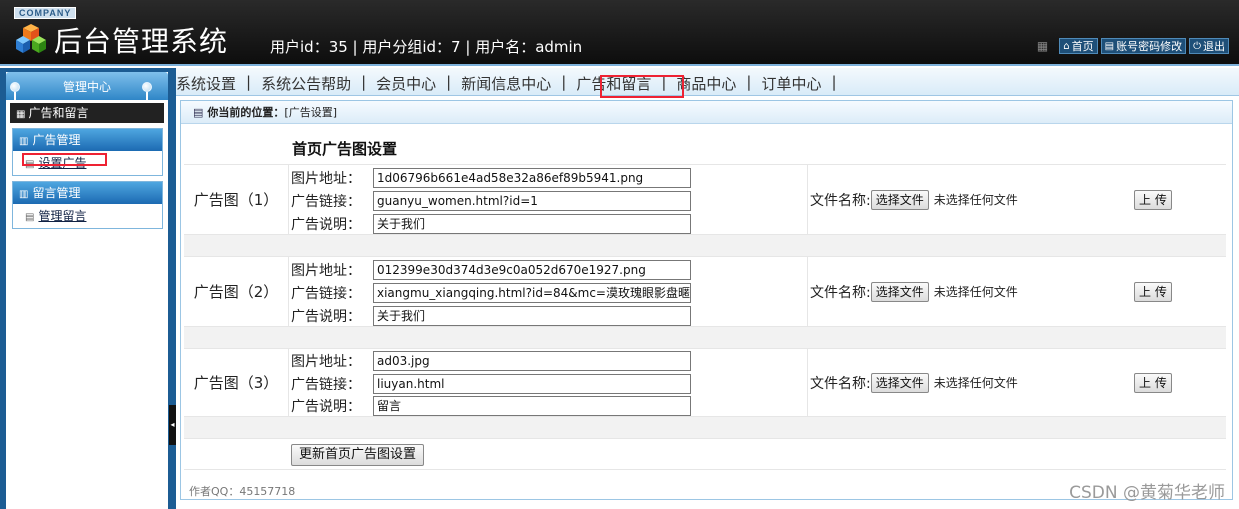  Describe the element at coordinates (1066, 46) in the screenshot. I see `home-icon: ⌂` at that location.